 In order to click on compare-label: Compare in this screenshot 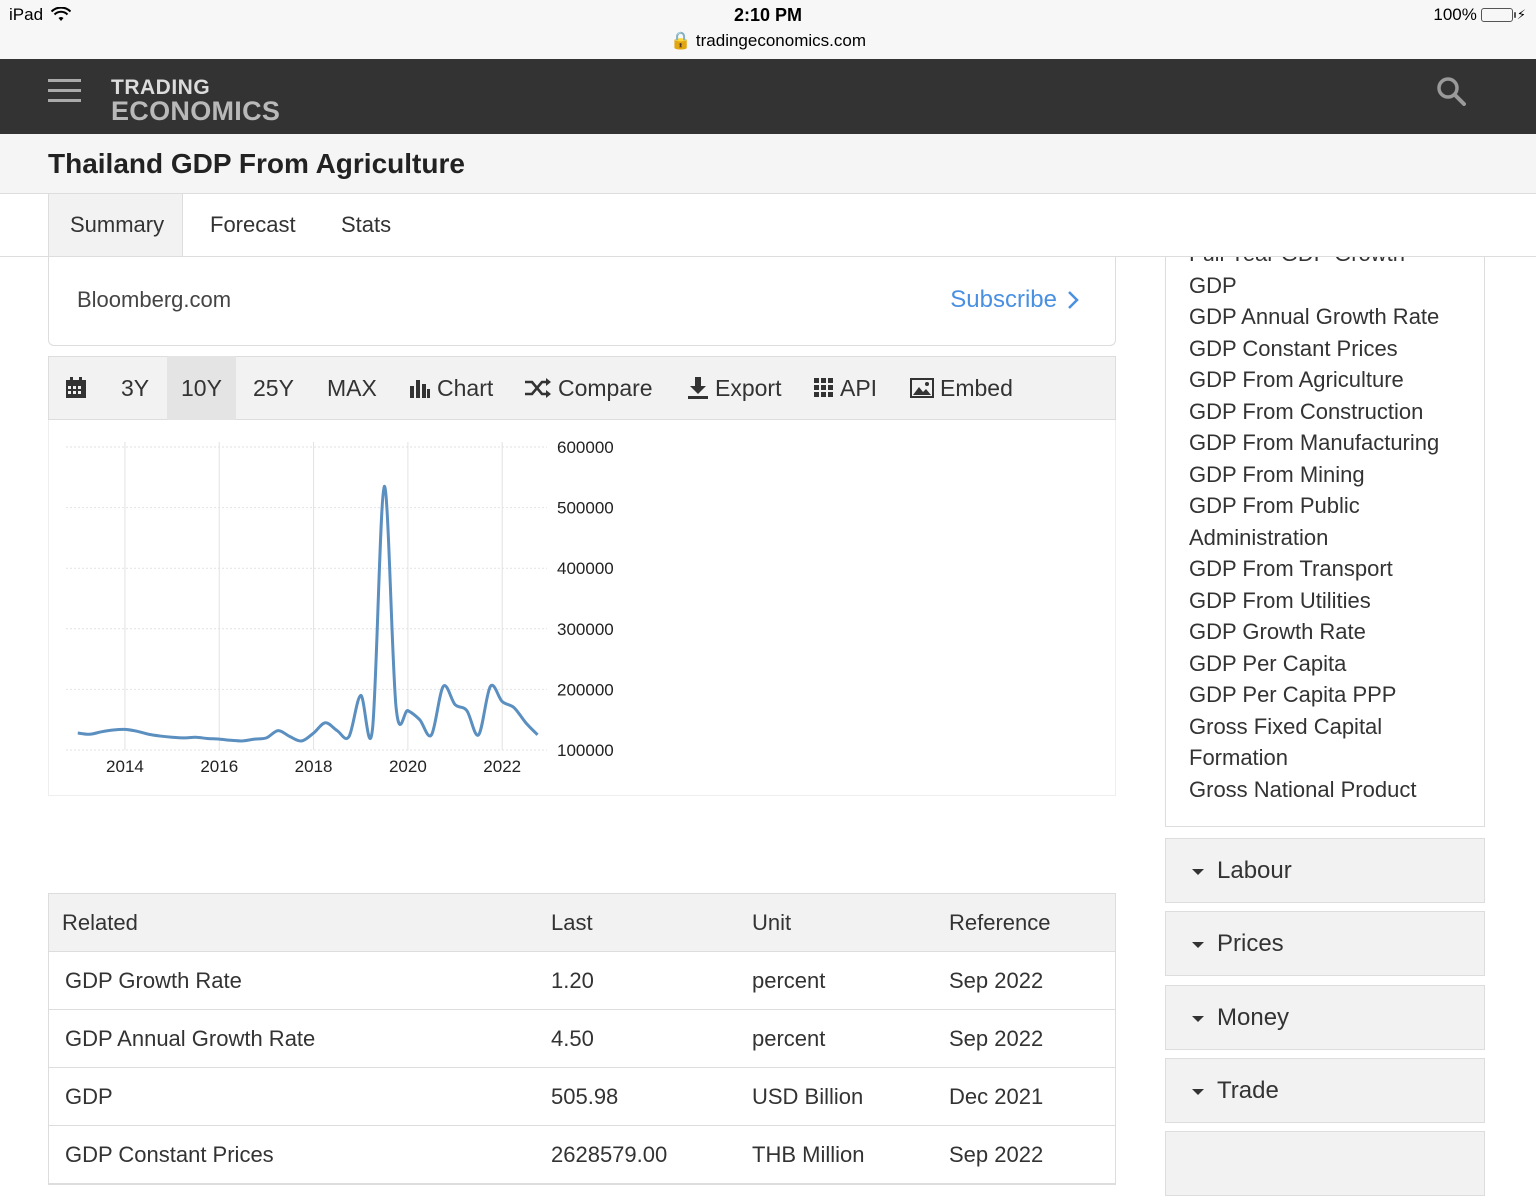, I will do `click(605, 388)`.